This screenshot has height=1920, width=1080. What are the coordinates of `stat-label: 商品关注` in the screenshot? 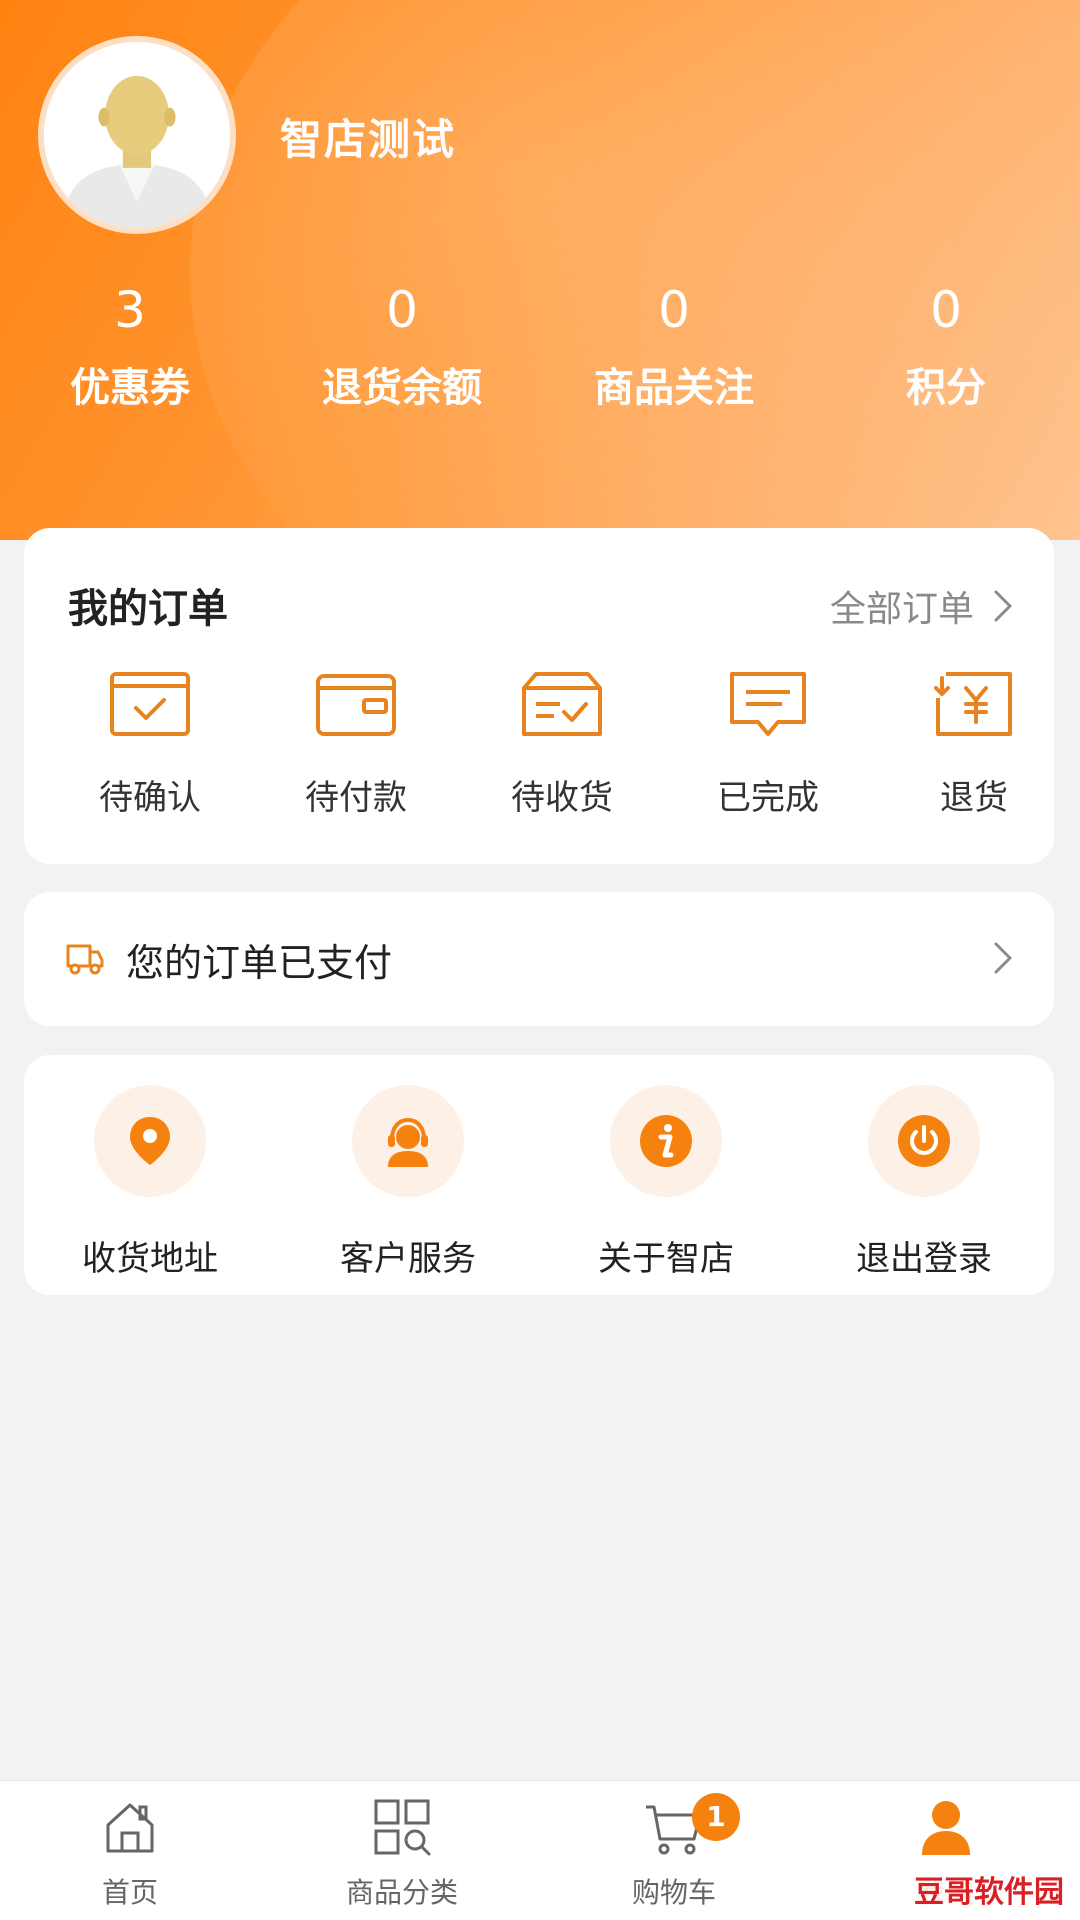 It's located at (674, 388).